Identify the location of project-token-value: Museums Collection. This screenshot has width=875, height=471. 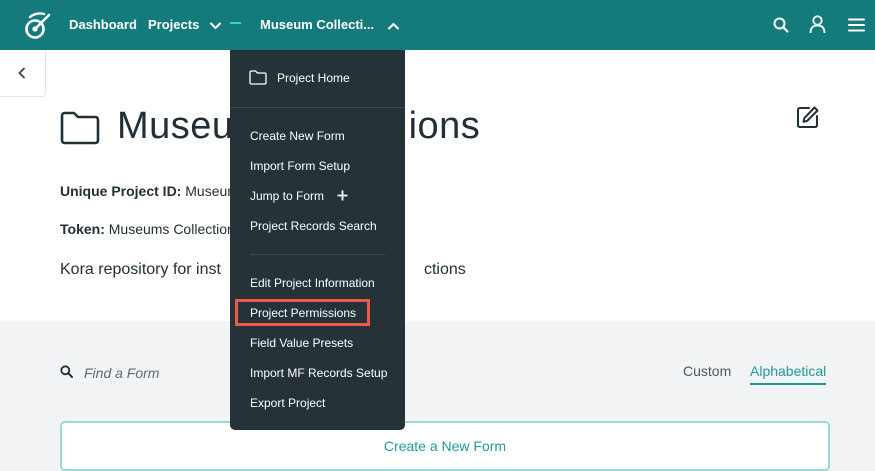
(171, 229).